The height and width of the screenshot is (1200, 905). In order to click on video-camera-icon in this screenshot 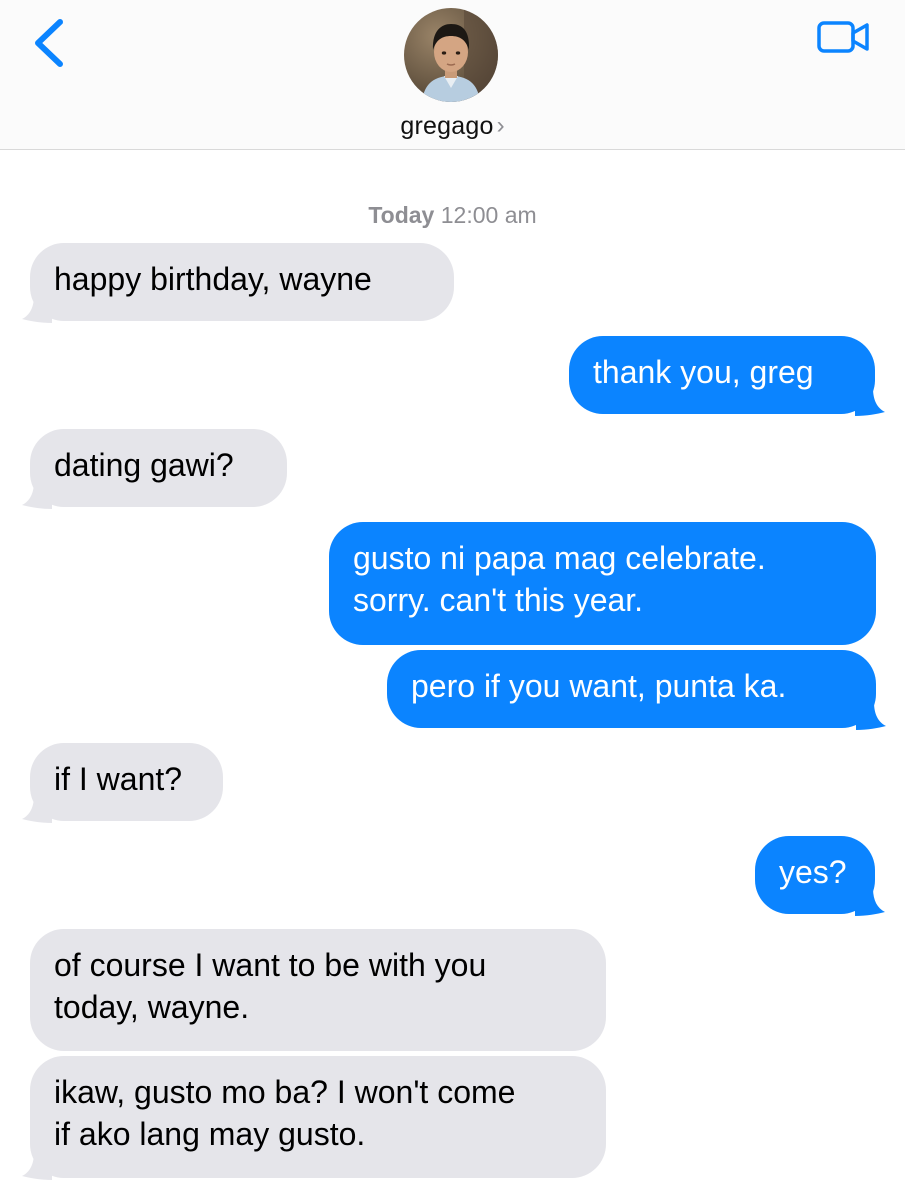, I will do `click(844, 37)`.